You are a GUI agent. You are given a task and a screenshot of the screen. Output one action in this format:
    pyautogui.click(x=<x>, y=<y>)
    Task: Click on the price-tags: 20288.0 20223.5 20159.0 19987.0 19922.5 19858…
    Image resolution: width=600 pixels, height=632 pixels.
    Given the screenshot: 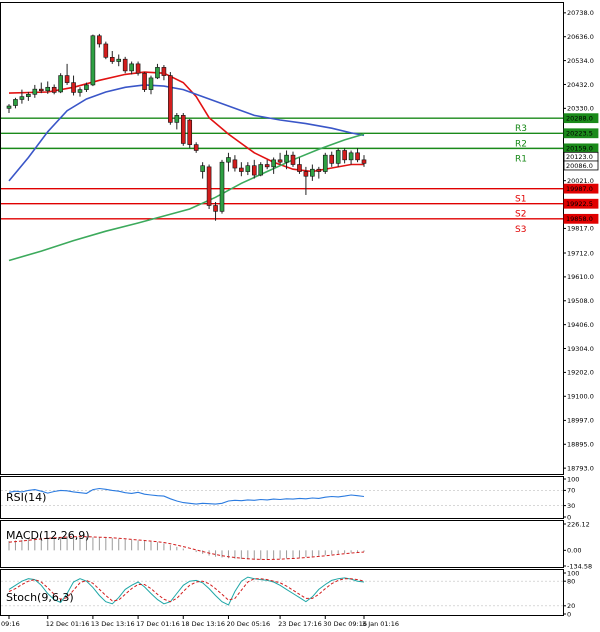 What is the action you would take?
    pyautogui.click(x=581, y=168)
    